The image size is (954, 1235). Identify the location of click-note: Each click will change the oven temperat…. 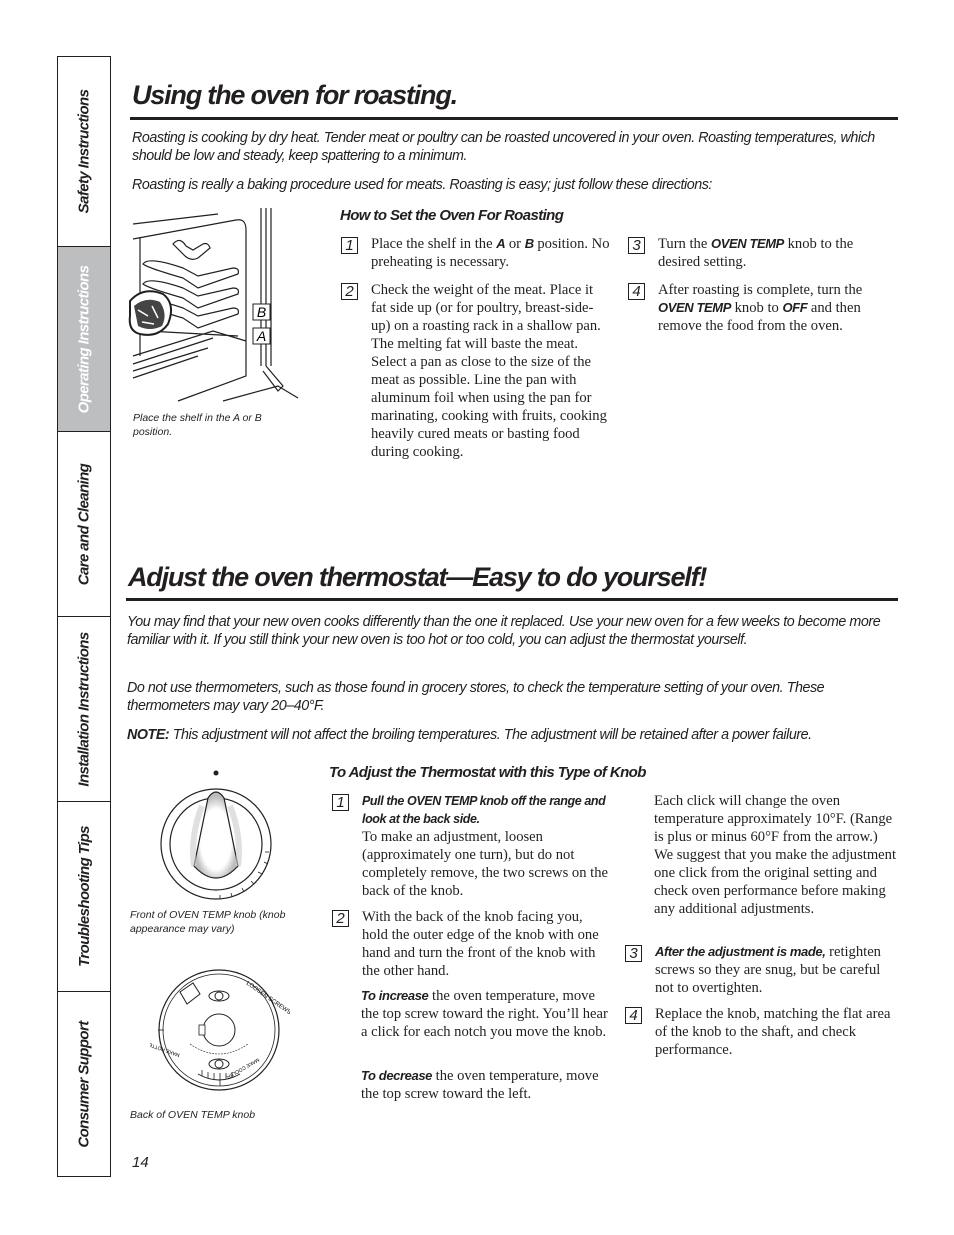
(775, 855).